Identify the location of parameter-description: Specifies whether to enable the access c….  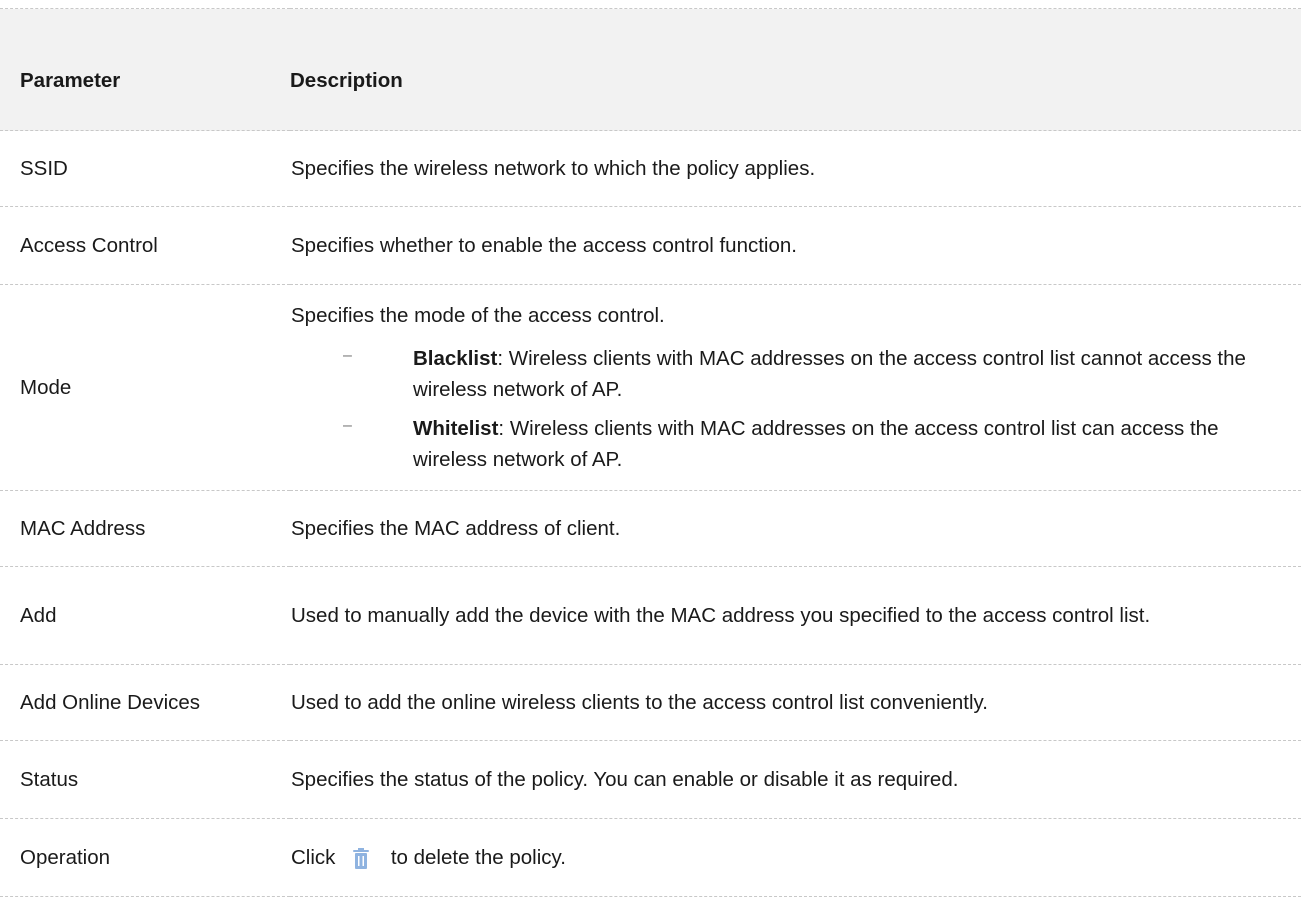
(795, 245).